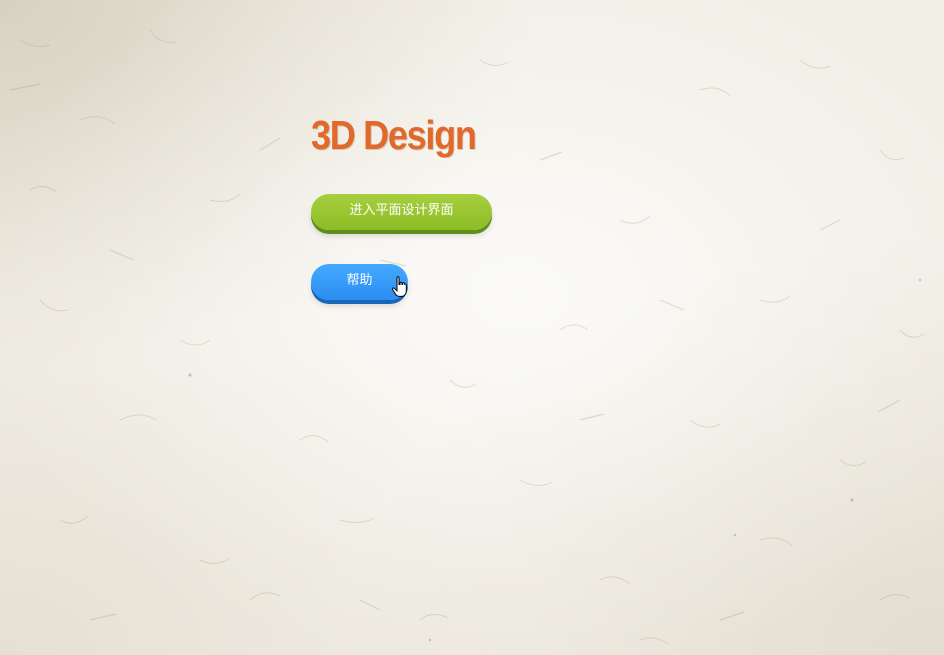 This screenshot has height=655, width=944. Describe the element at coordinates (394, 135) in the screenshot. I see `app-title: 3D Design` at that location.